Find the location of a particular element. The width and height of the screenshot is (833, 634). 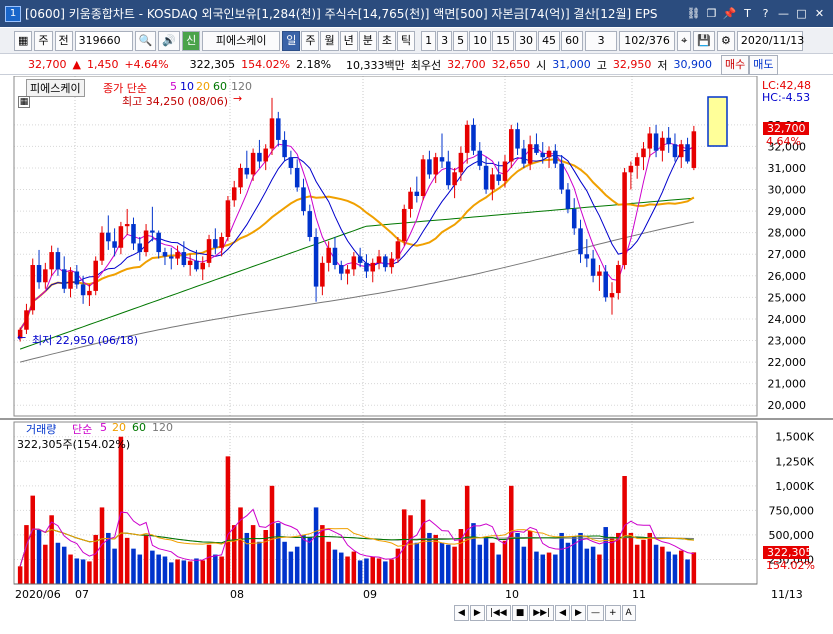

interval-button-10: 10 is located at coordinates (480, 40).